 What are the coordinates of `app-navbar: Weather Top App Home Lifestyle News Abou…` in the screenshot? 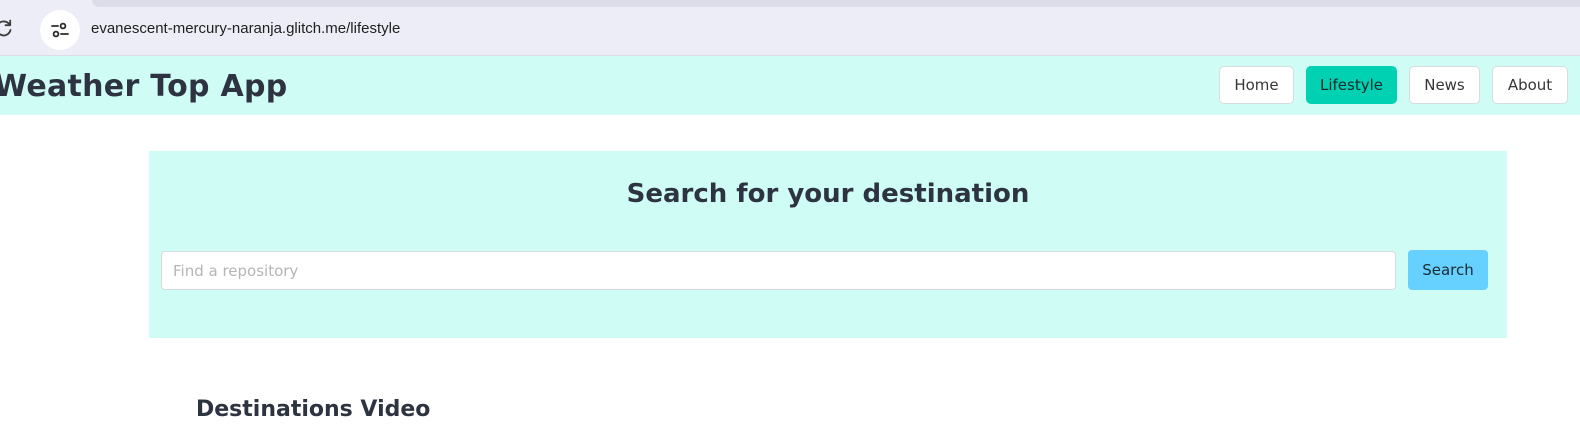 It's located at (790, 85).